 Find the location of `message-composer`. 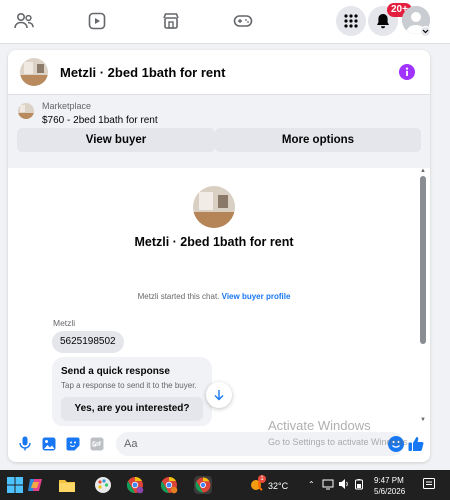

message-composer is located at coordinates (219, 444).